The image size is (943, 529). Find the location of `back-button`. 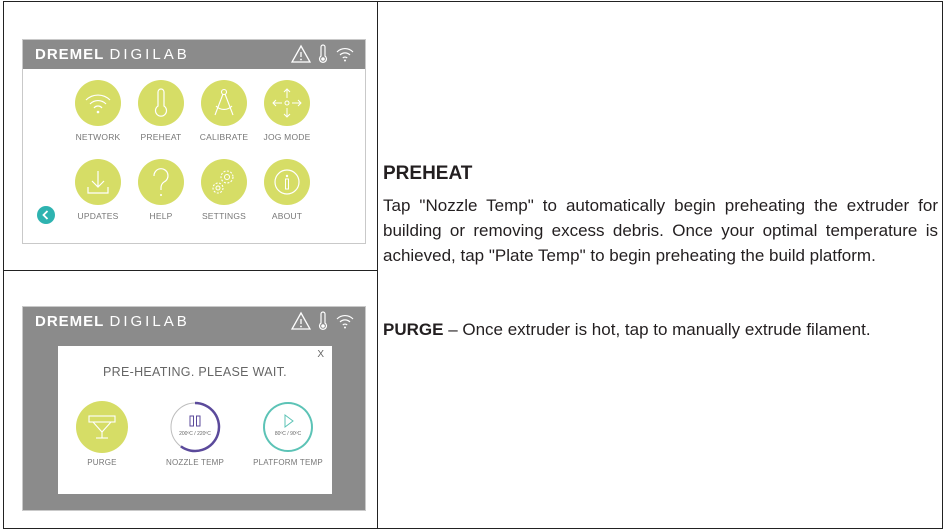

back-button is located at coordinates (46, 215).